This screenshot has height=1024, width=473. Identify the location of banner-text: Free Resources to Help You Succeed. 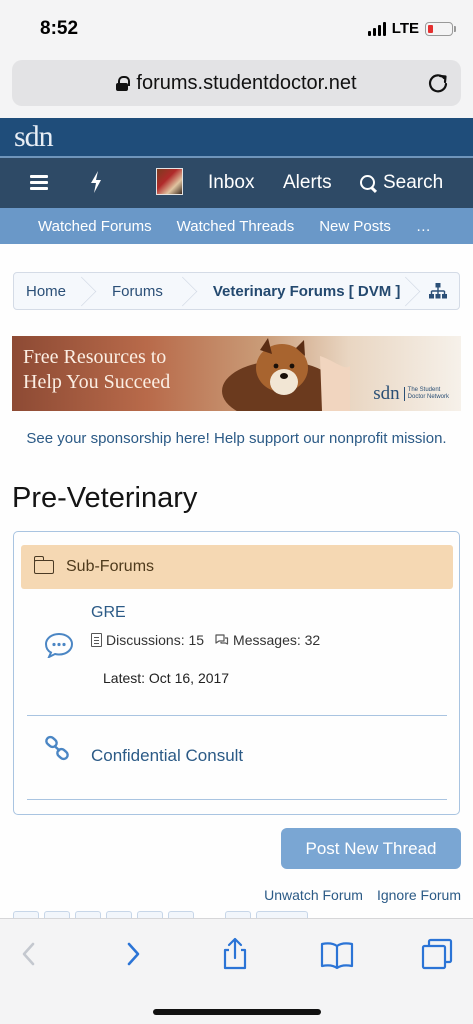
(96, 370).